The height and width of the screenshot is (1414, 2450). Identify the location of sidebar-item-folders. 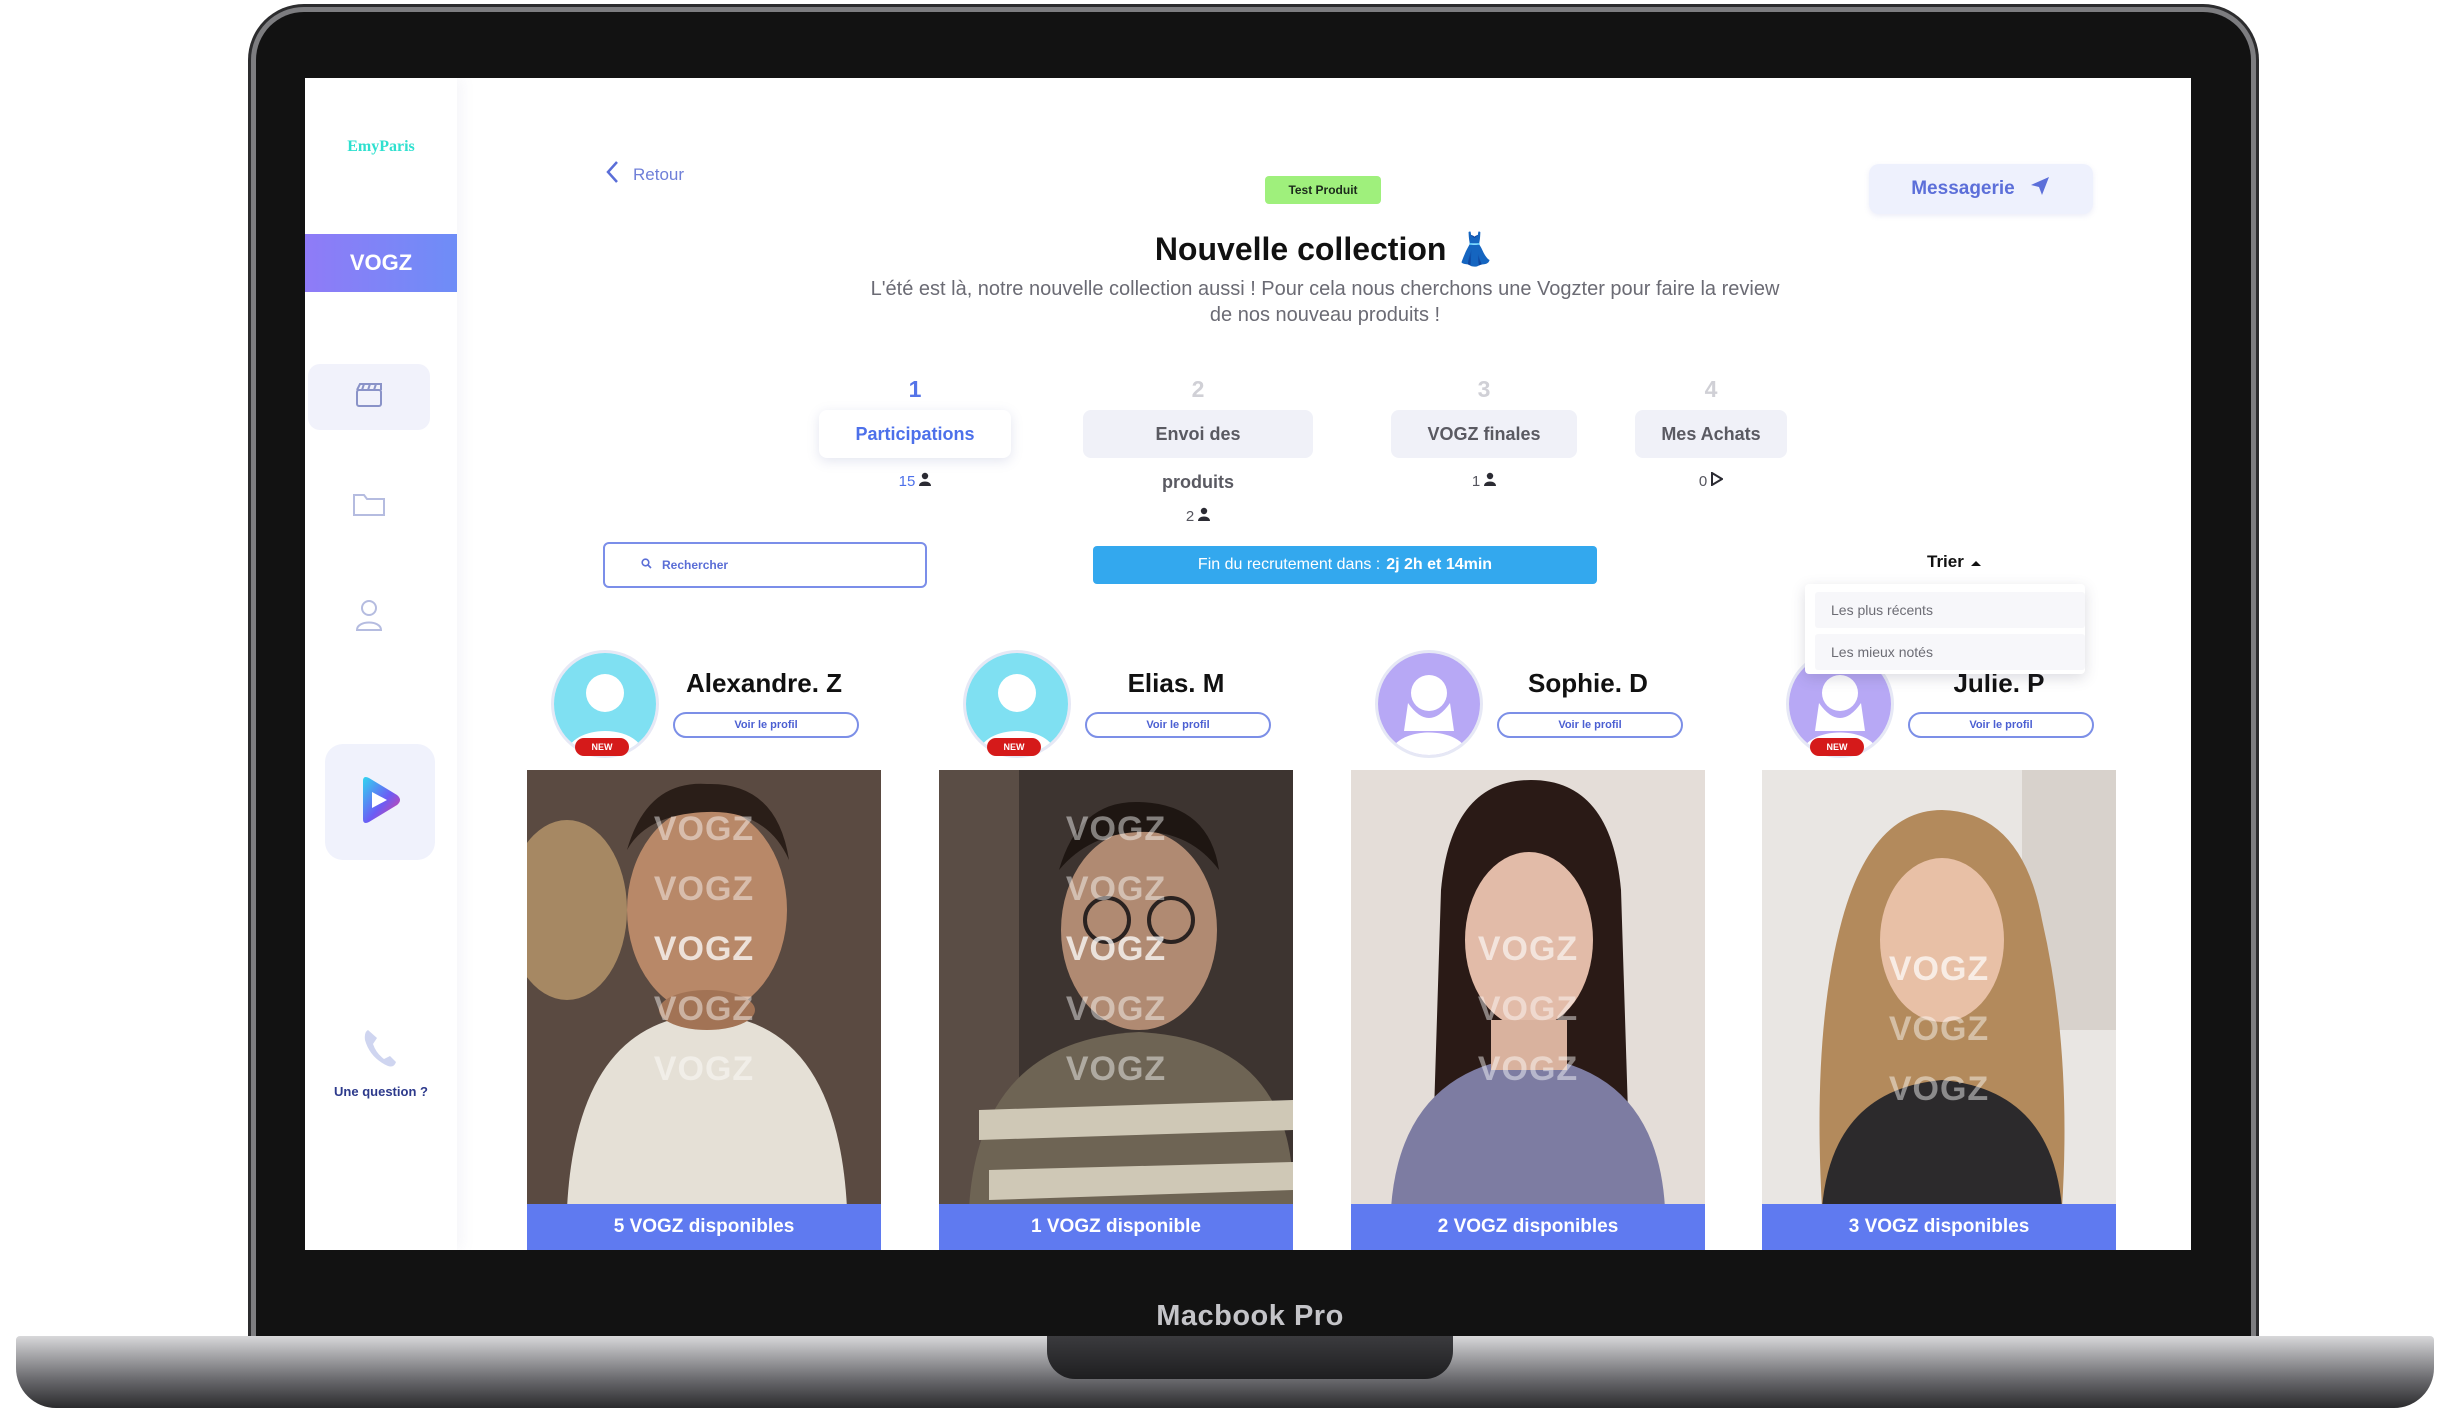
(369, 507).